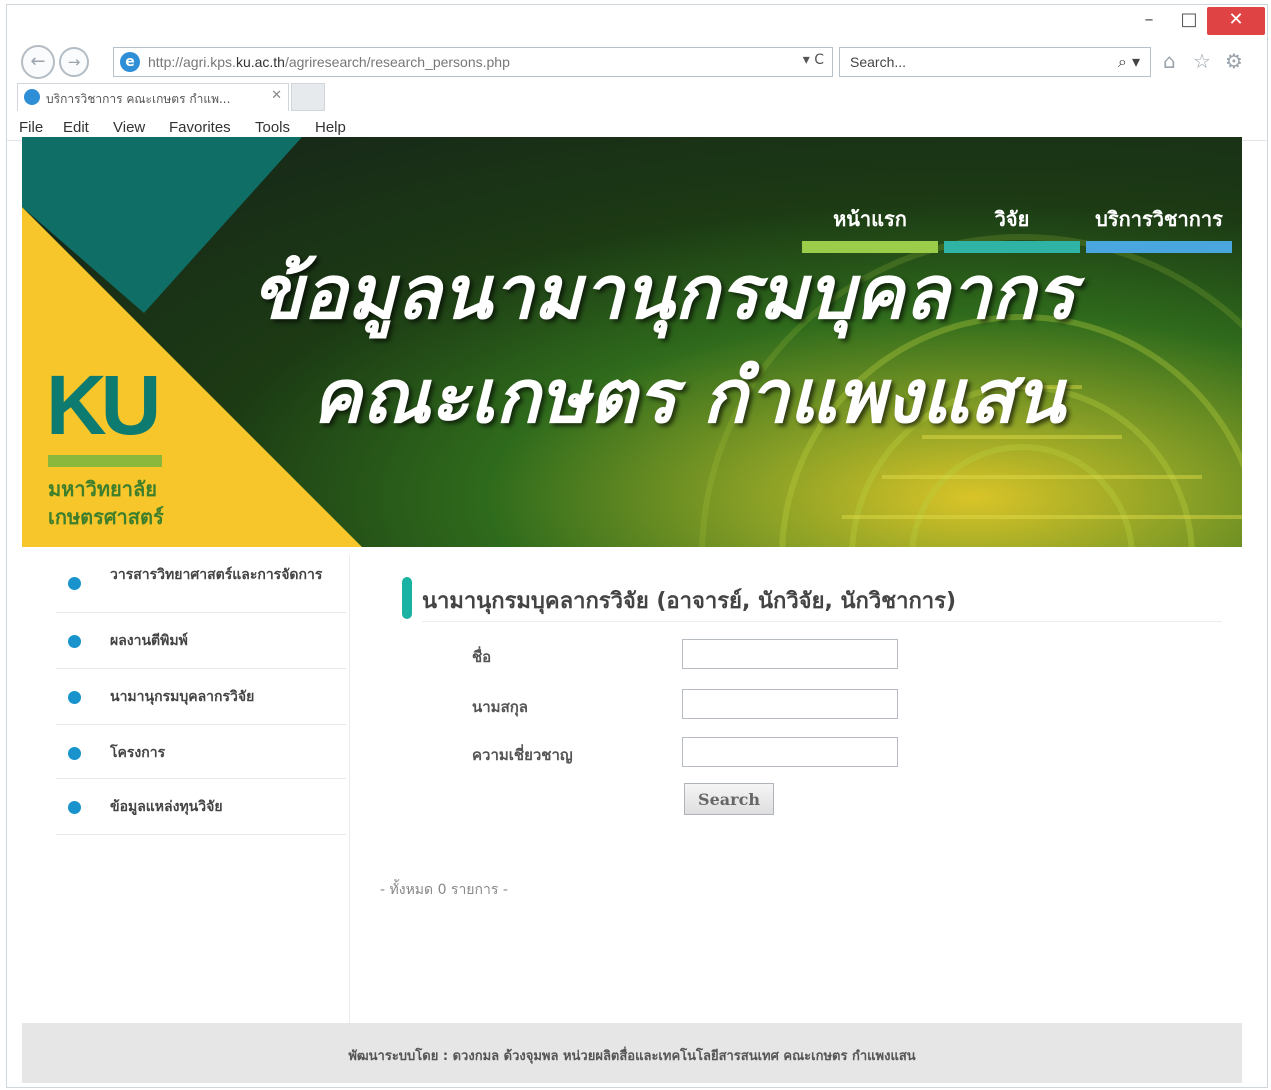  I want to click on sidebar-item-label: ผลงานตีพิมพ์, so click(149, 641).